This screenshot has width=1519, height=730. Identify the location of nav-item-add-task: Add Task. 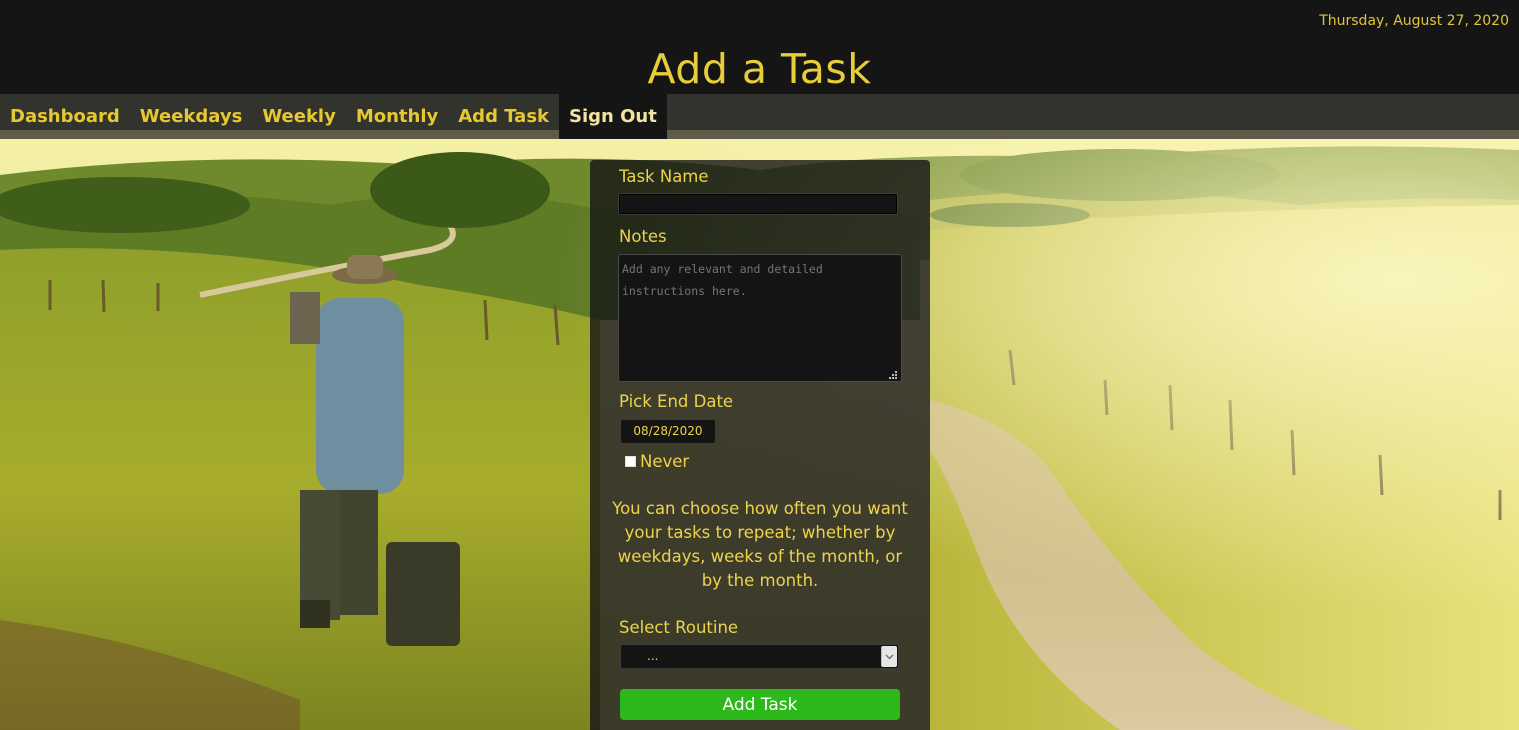
(503, 116).